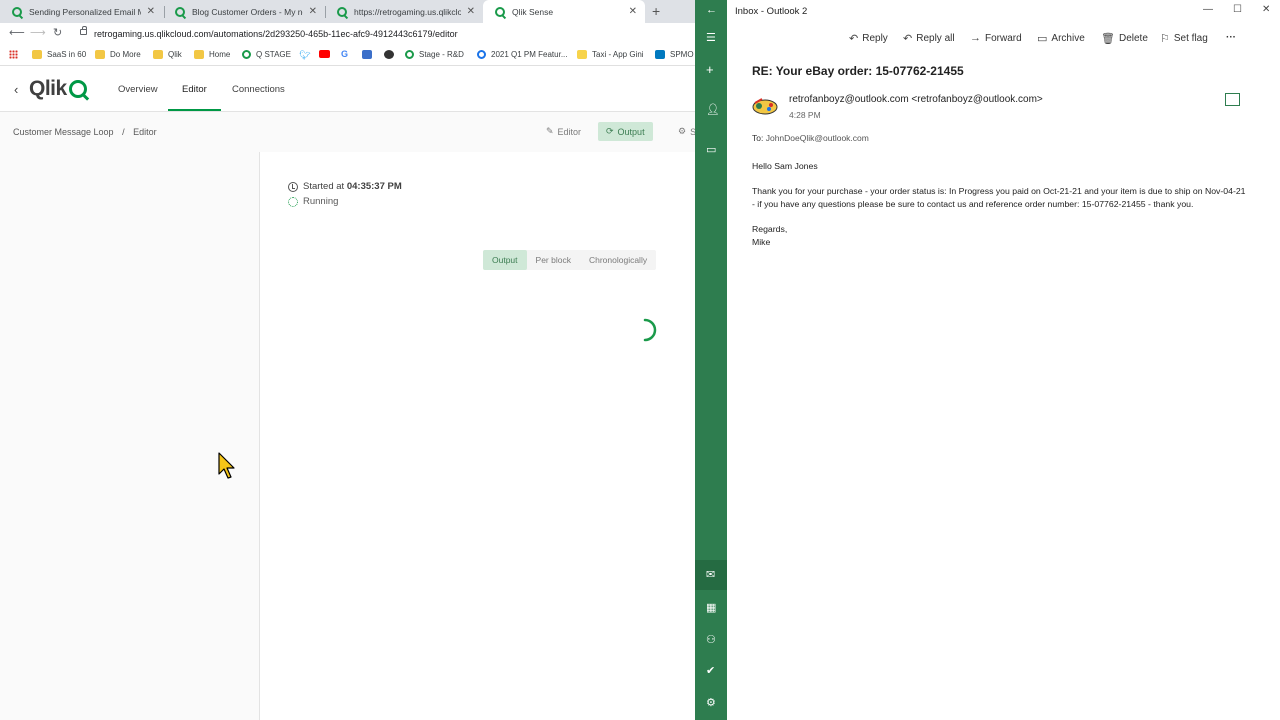 The width and height of the screenshot is (1280, 720). I want to click on browser-tab-2: Blog Customer Orders - My new ✕, so click(244, 11).